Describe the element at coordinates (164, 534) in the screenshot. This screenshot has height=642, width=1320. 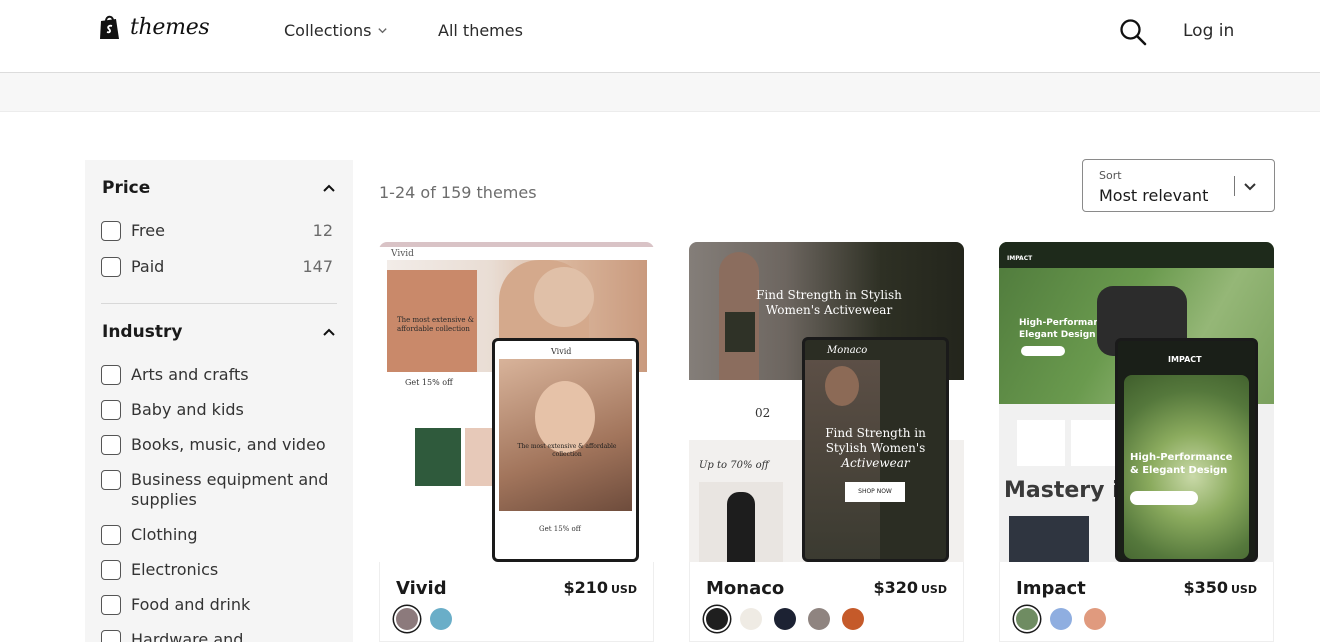
I see `filter-label: Clothing` at that location.